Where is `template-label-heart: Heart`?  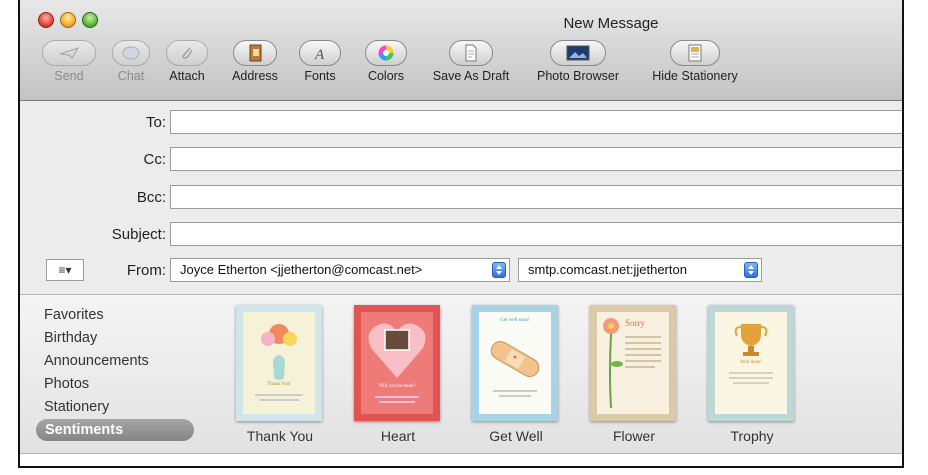
template-label-heart: Heart is located at coordinates (398, 436).